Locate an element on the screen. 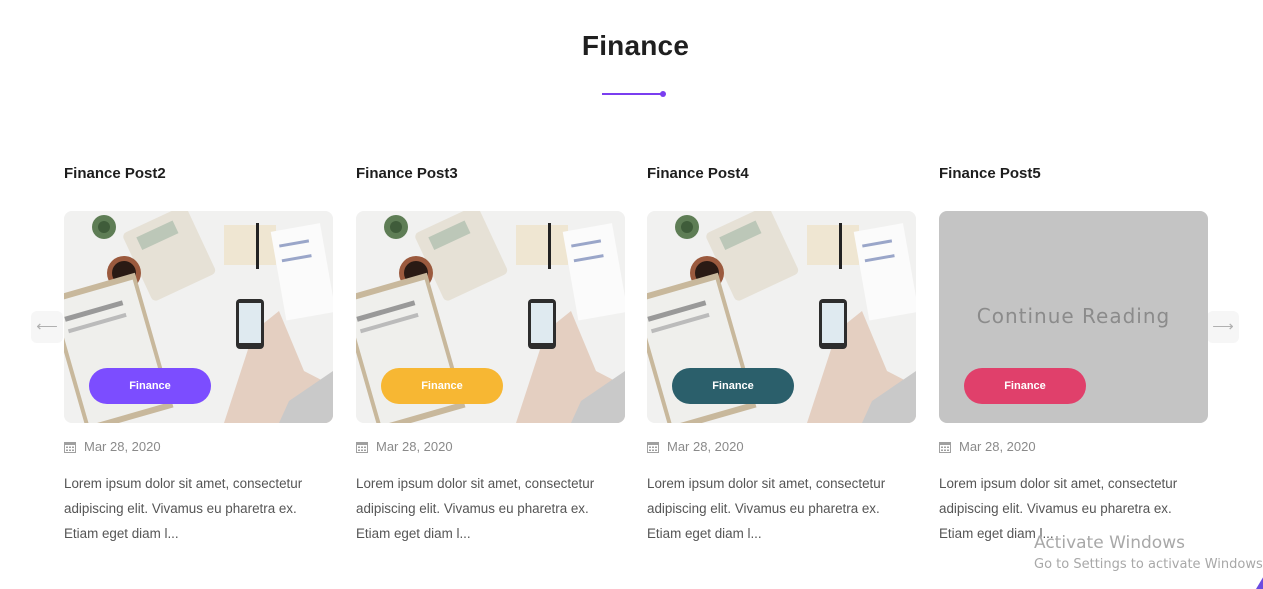  arrow-right-icon: ⟶ is located at coordinates (1223, 326).